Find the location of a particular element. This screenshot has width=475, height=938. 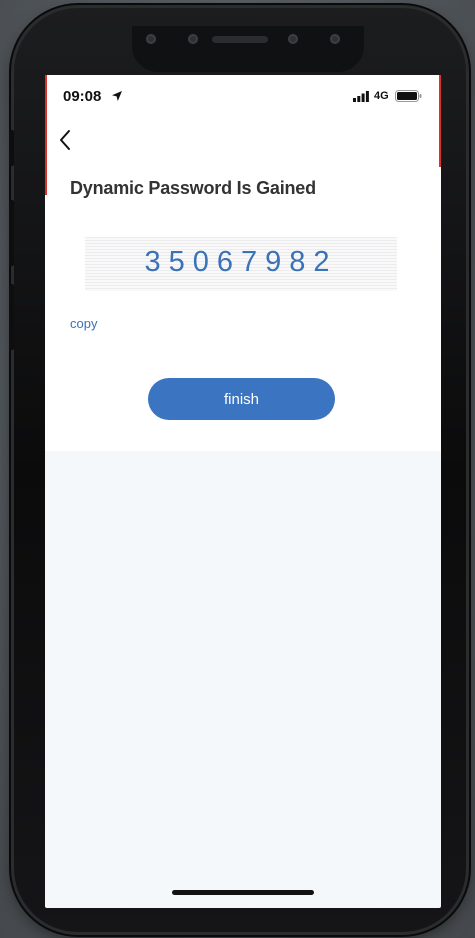

status-time: 09:08 is located at coordinates (82, 96).